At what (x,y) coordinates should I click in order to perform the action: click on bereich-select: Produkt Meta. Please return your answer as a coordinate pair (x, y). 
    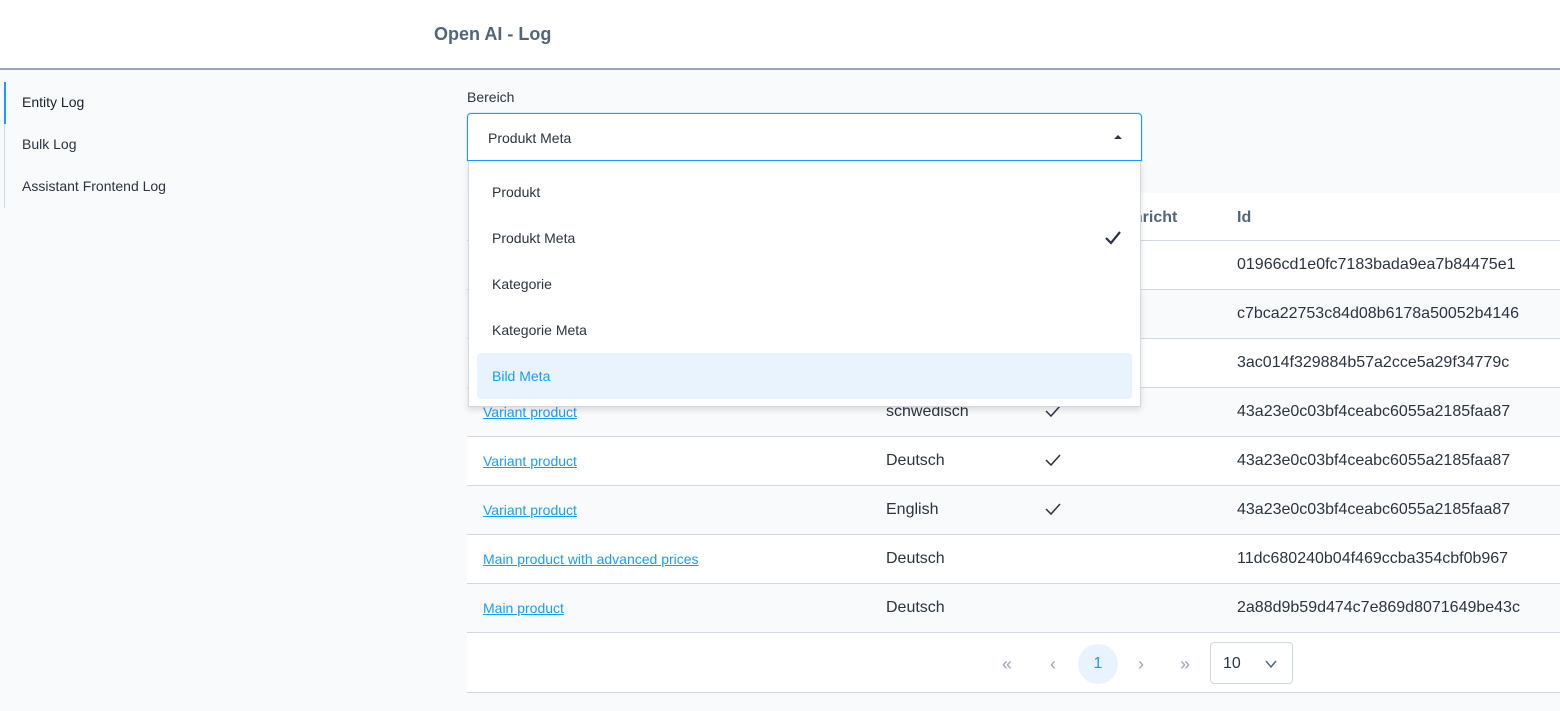
    Looking at the image, I should click on (804, 137).